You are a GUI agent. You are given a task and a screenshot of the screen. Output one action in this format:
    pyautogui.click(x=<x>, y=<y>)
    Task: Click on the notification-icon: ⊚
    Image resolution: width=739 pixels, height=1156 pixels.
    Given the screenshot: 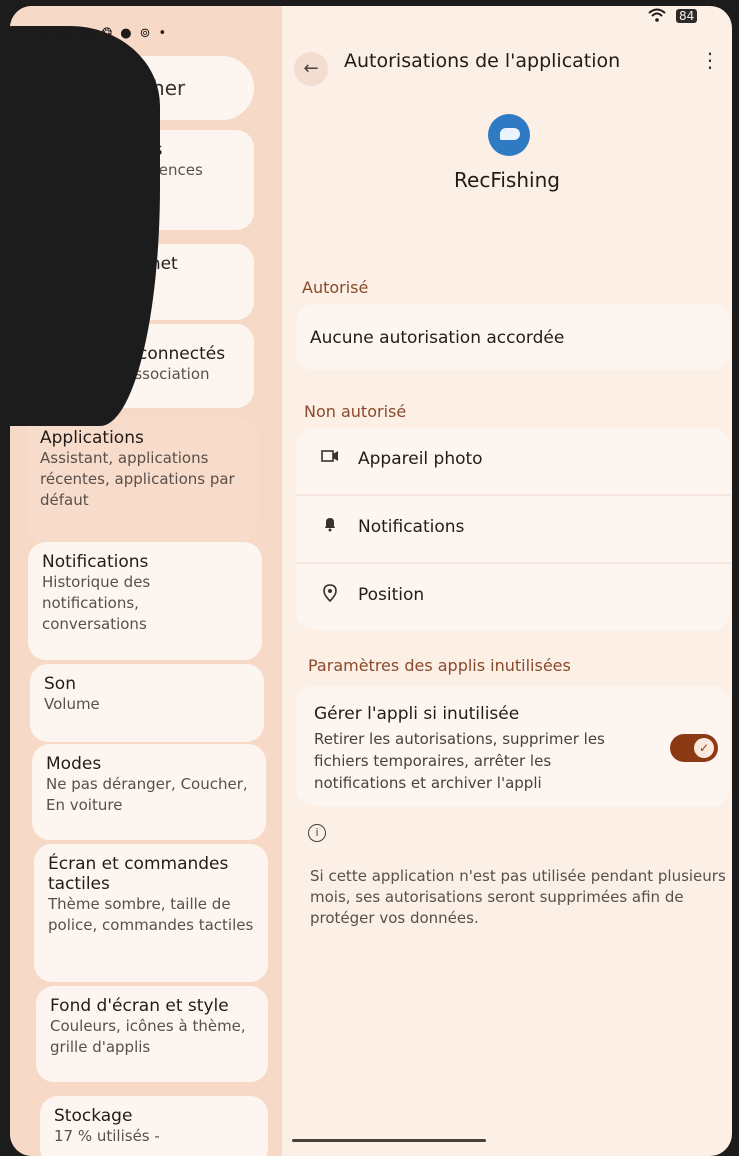 What is the action you would take?
    pyautogui.click(x=149, y=33)
    